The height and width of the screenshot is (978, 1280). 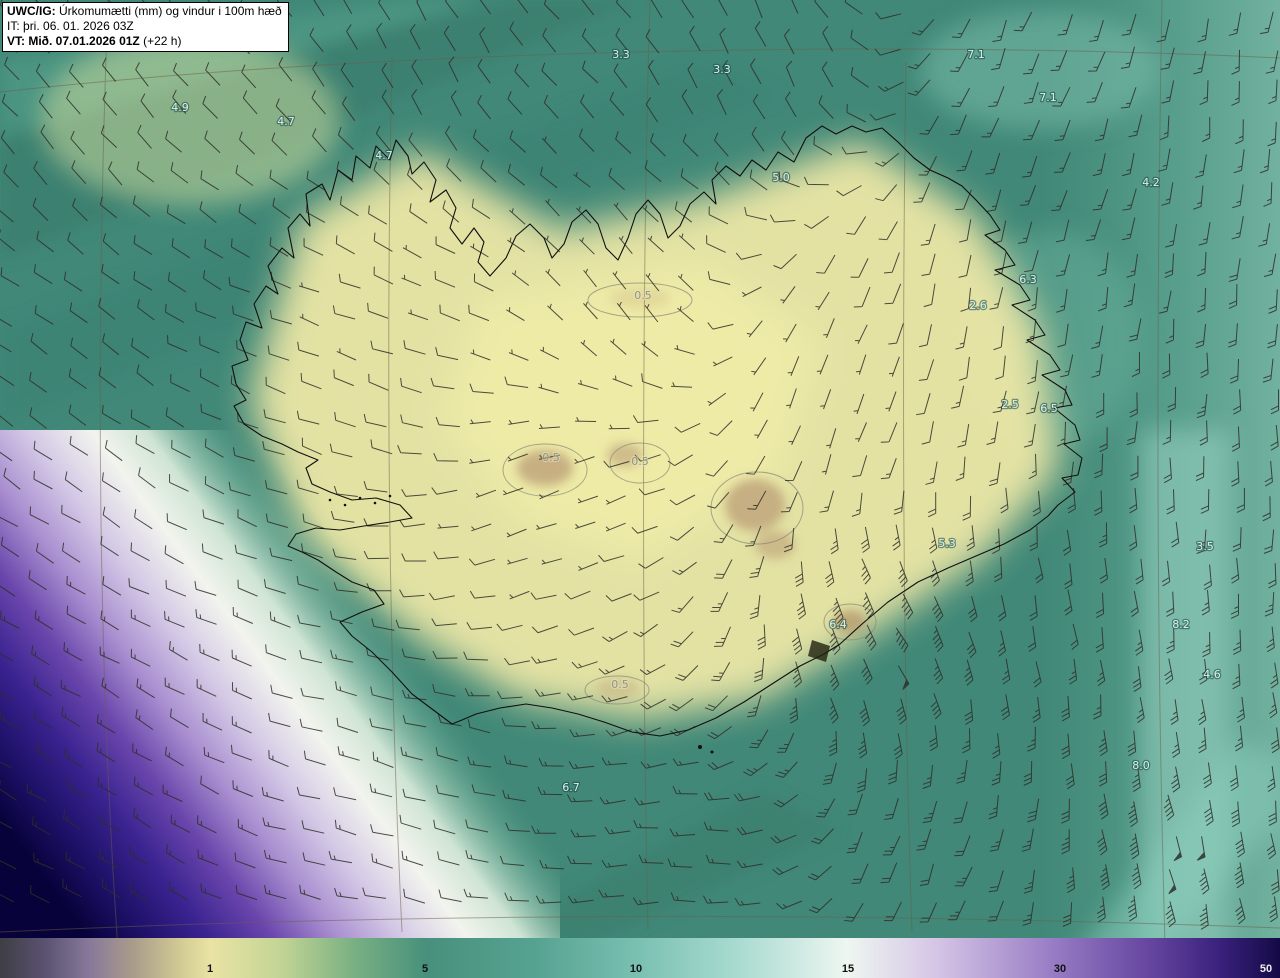 What do you see at coordinates (947, 543) in the screenshot?
I see `value-label: 5.3` at bounding box center [947, 543].